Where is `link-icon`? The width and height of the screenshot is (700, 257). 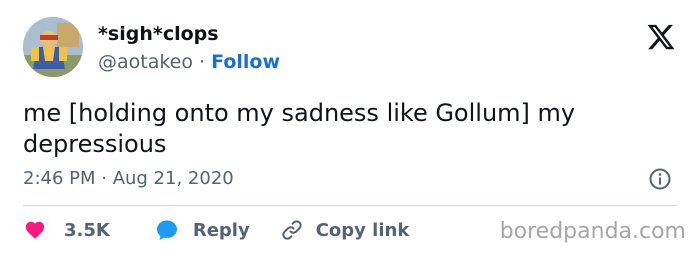
link-icon is located at coordinates (292, 230).